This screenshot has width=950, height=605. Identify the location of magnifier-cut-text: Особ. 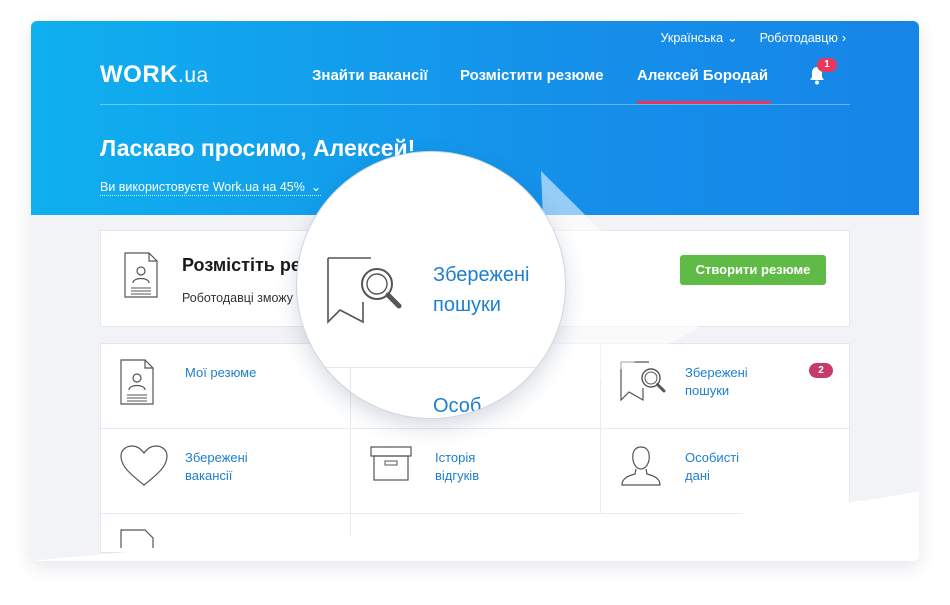
(457, 406).